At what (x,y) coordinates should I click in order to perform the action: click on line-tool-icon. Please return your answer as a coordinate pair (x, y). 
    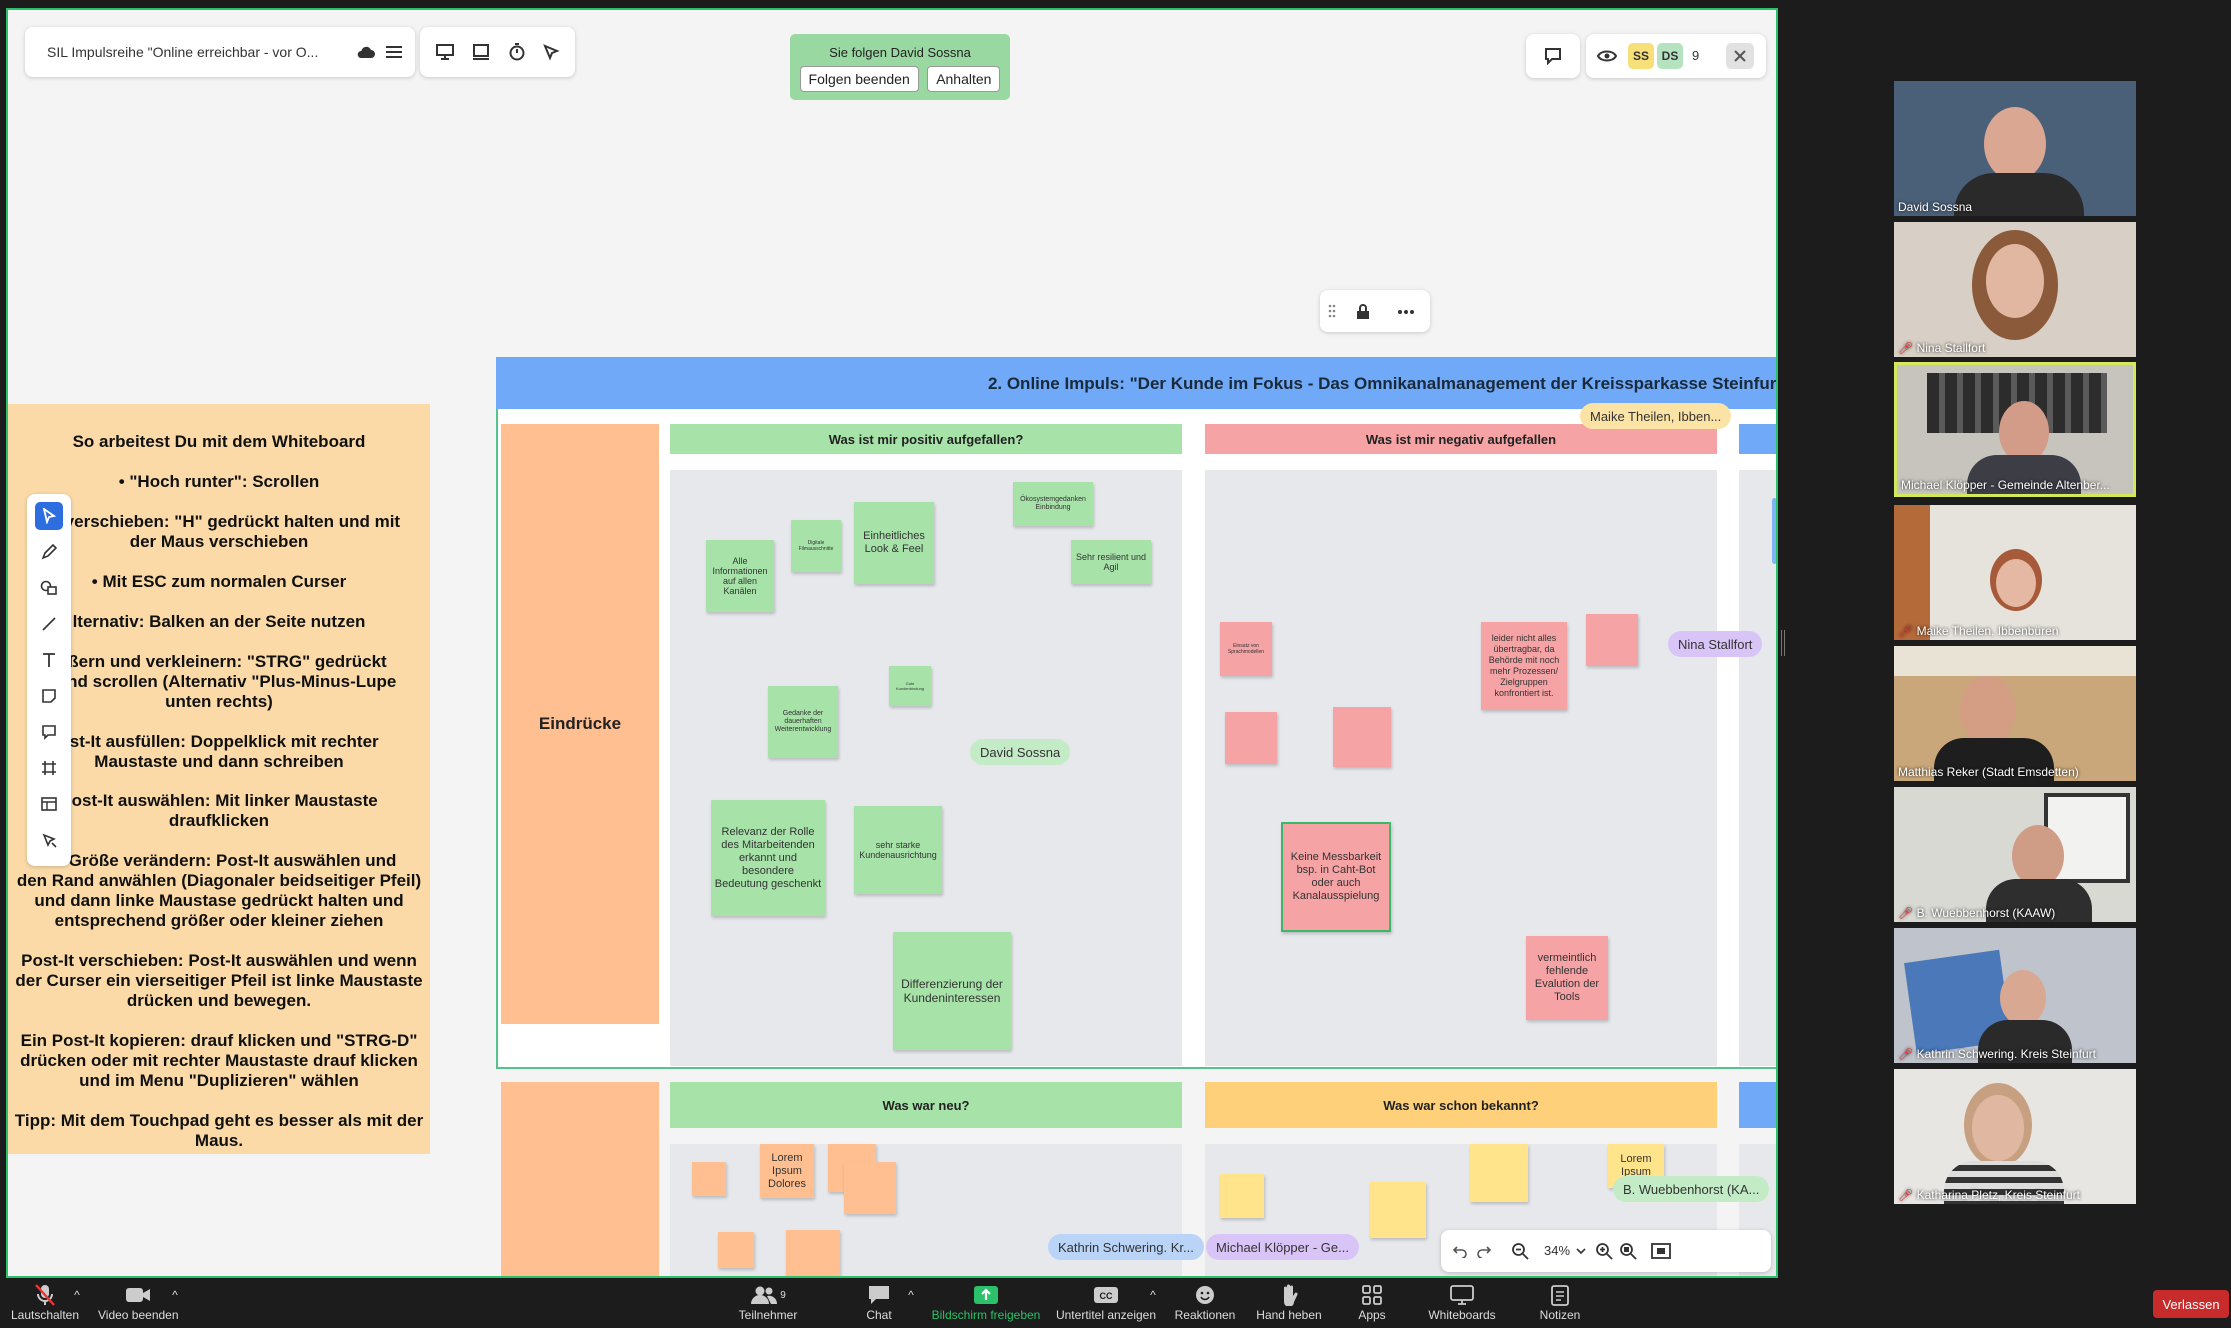
    Looking at the image, I should click on (49, 624).